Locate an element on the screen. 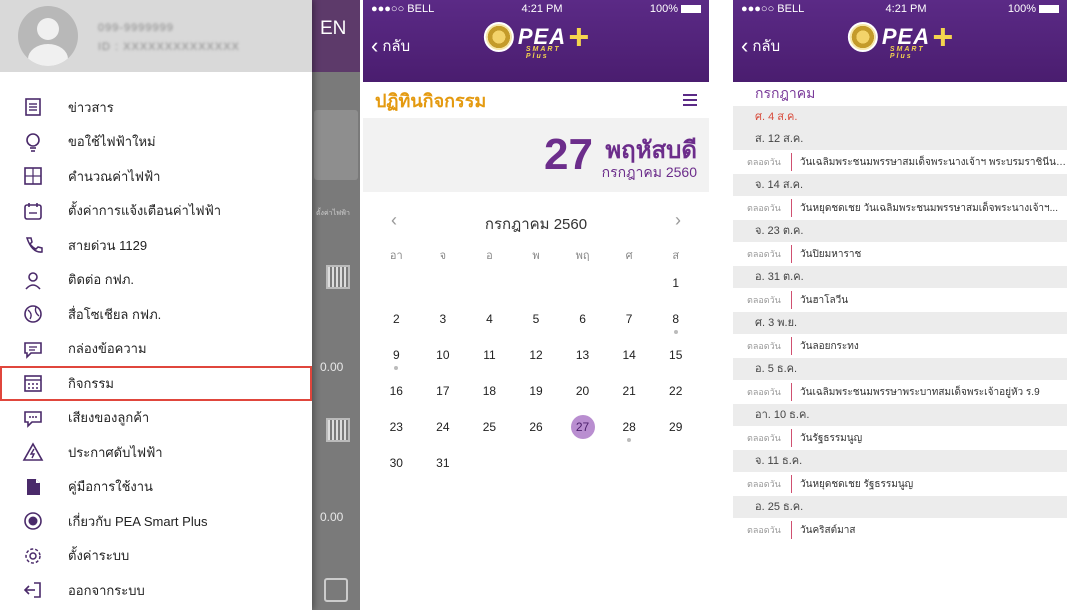 This screenshot has height=610, width=1067. calendar-day: 18 is located at coordinates (489, 396).